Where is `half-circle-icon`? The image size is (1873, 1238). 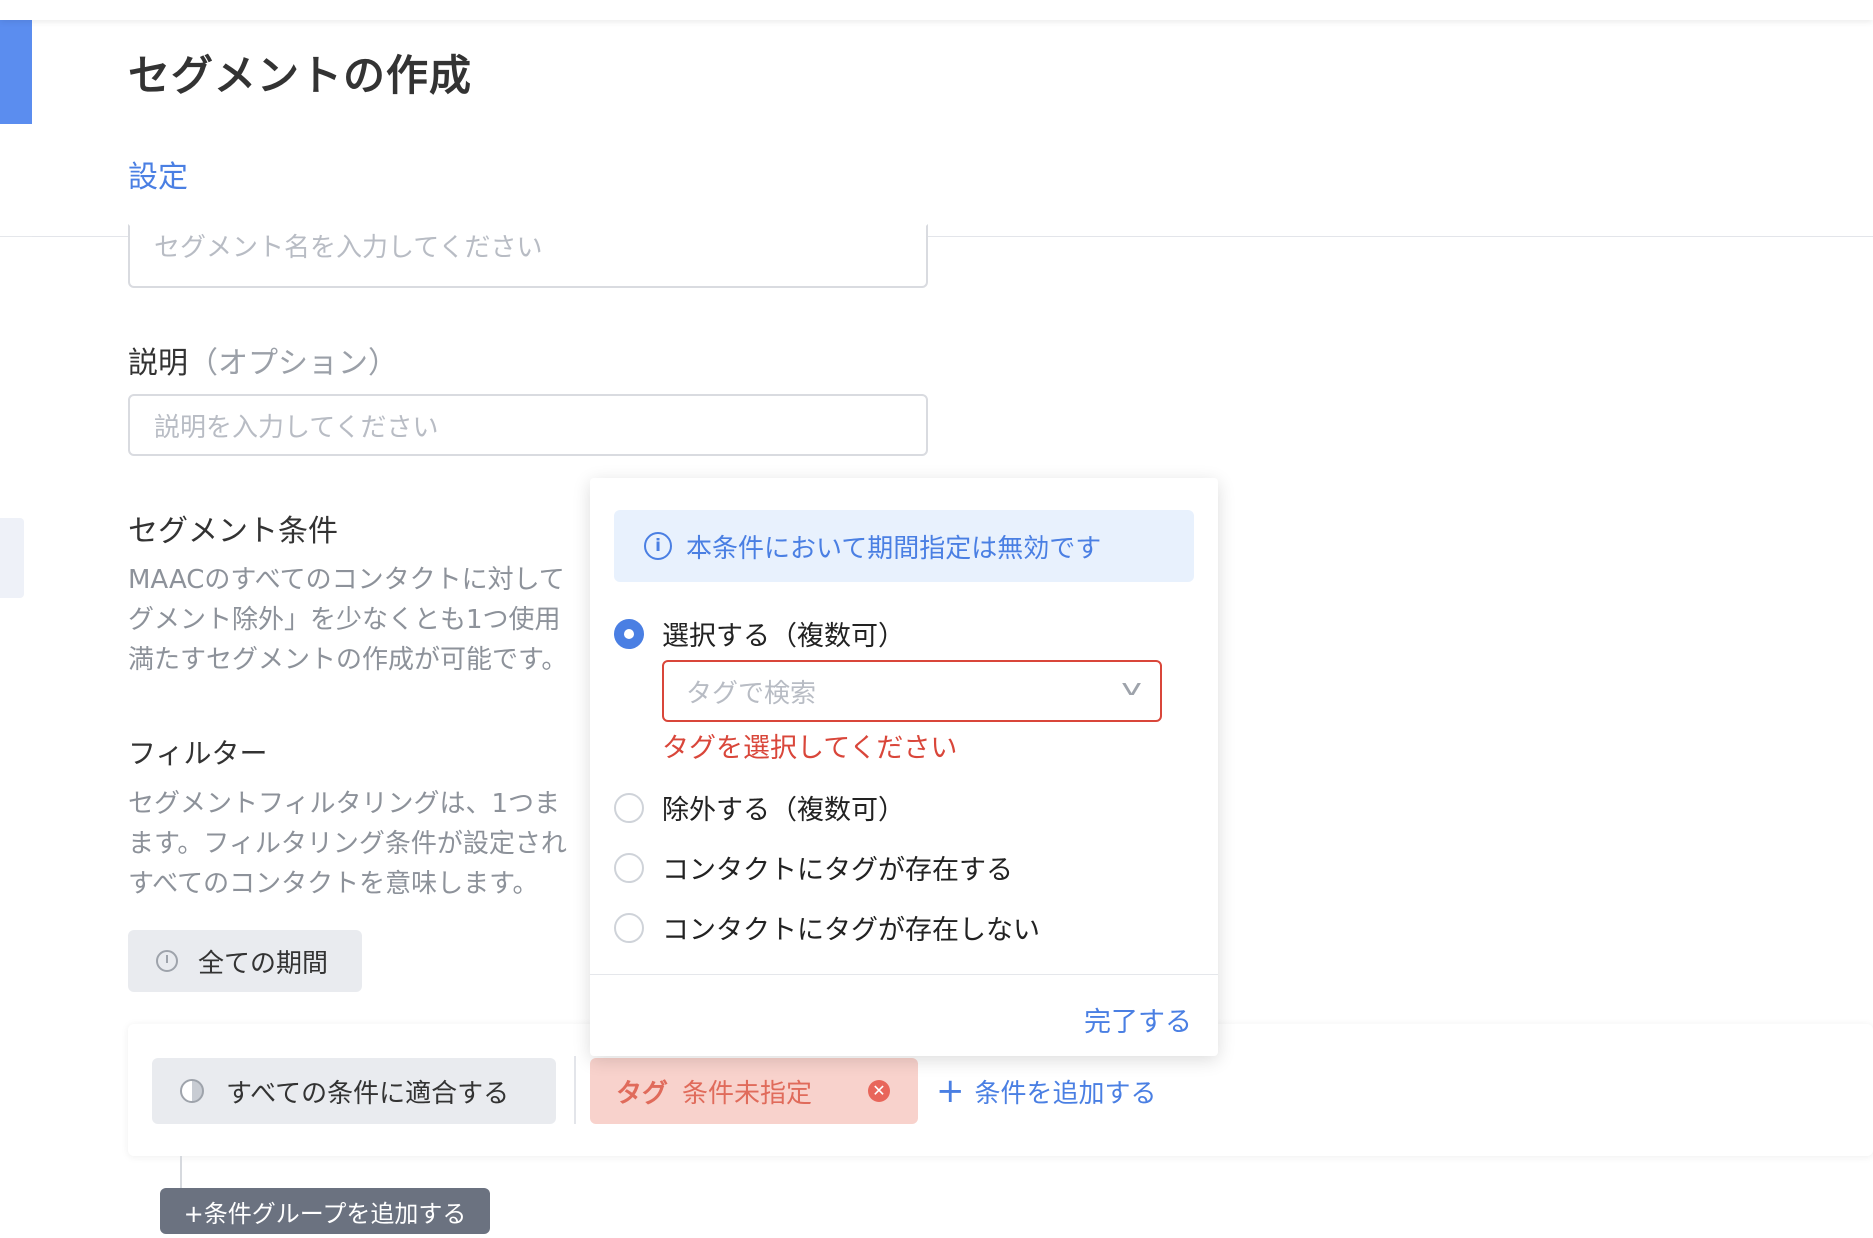 half-circle-icon is located at coordinates (192, 1091).